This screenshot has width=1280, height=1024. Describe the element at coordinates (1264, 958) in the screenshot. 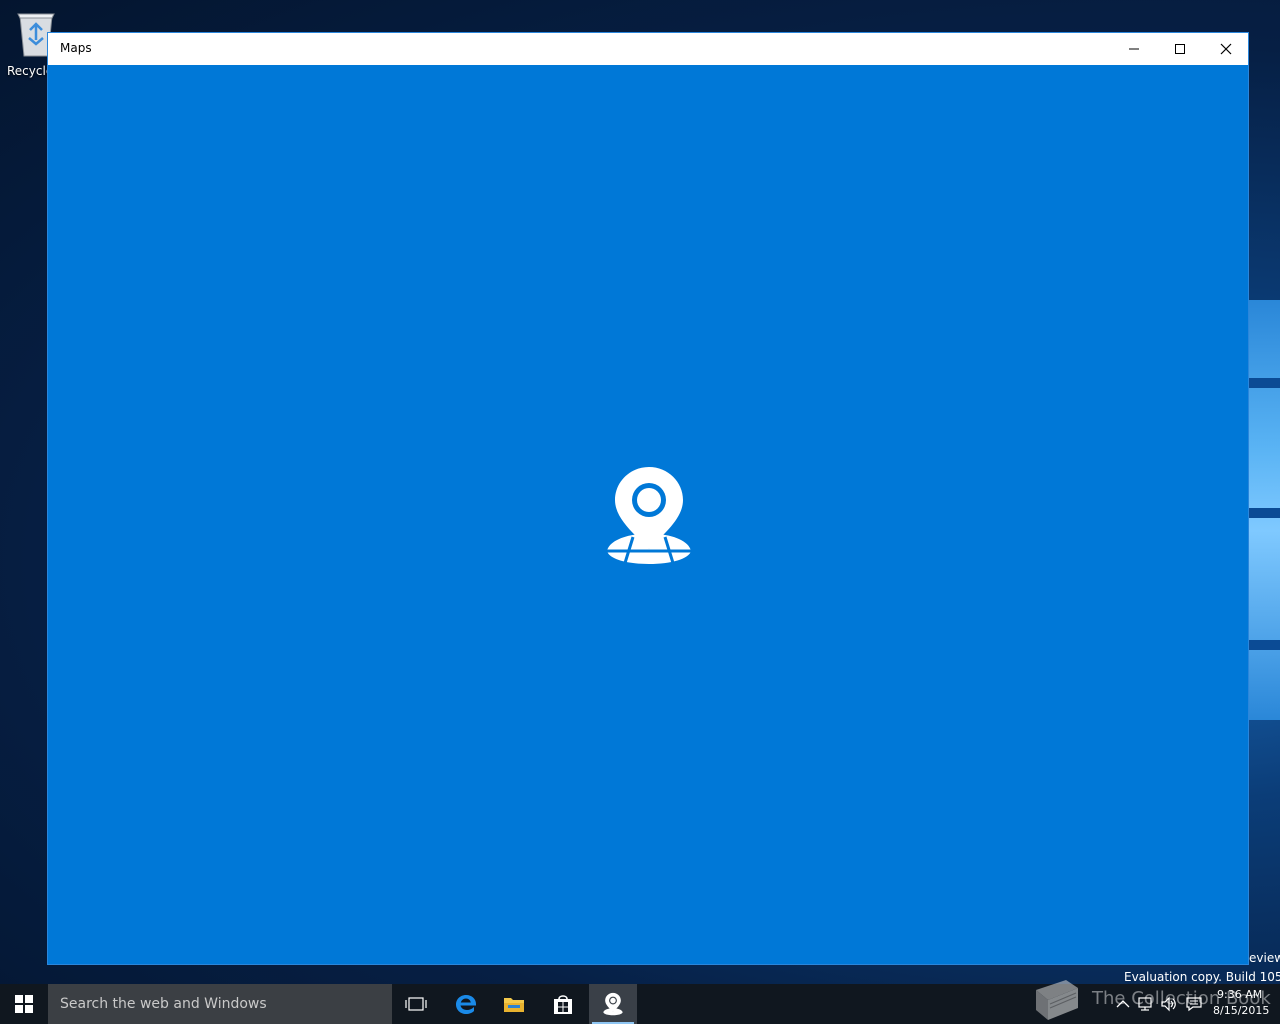

I see `watermark-line1: eview` at that location.